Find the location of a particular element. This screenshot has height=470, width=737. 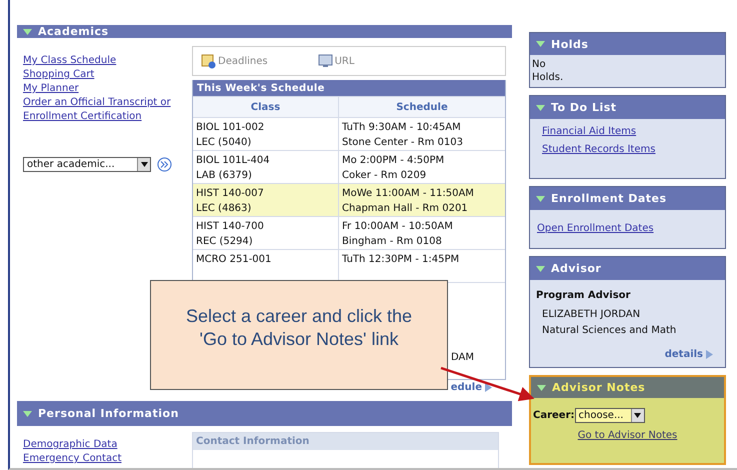

advisor-text: ELIZABETH JORDAN is located at coordinates (592, 315).